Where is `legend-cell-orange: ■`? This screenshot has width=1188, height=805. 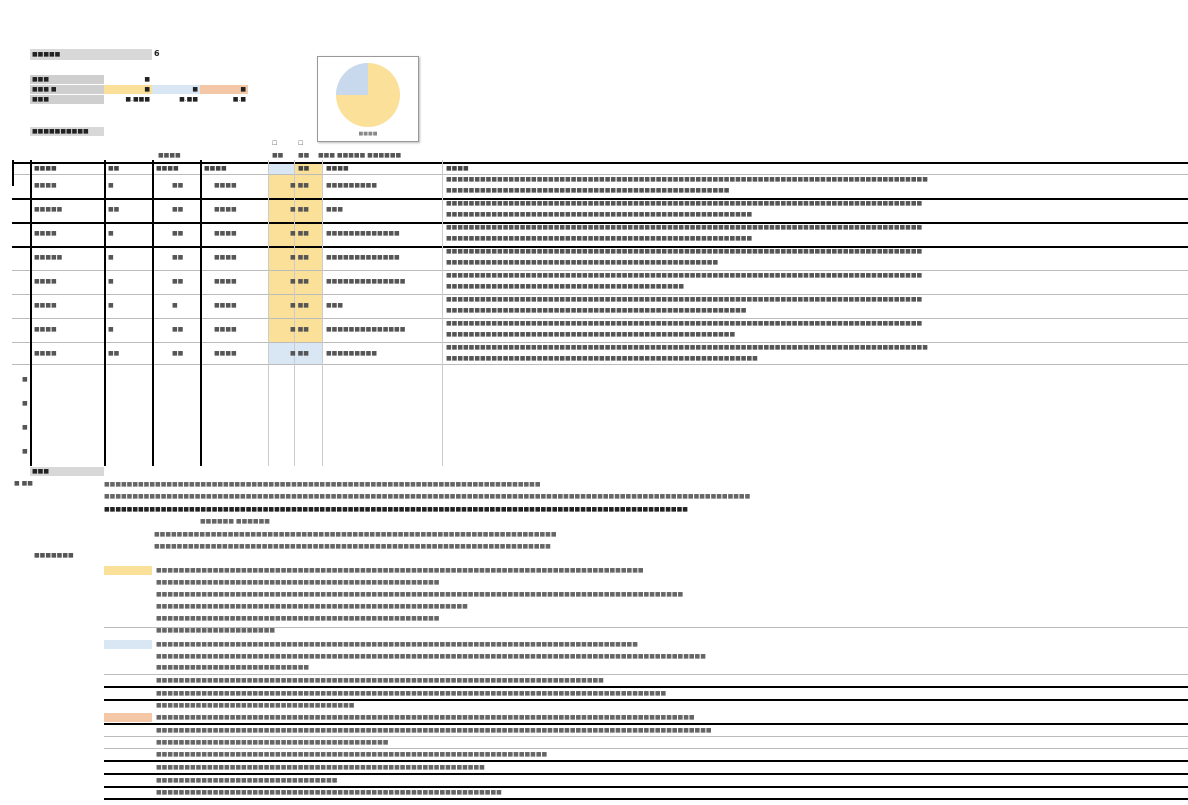 legend-cell-orange: ■ is located at coordinates (224, 89).